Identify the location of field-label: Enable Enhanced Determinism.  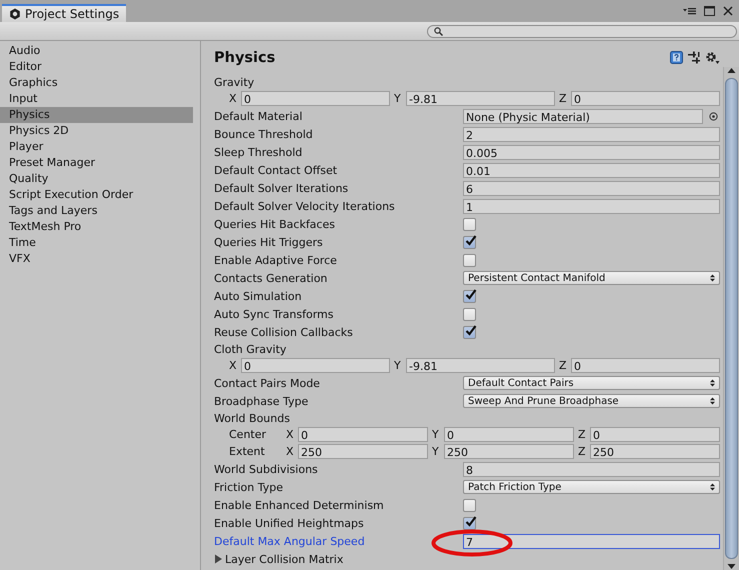
(299, 505).